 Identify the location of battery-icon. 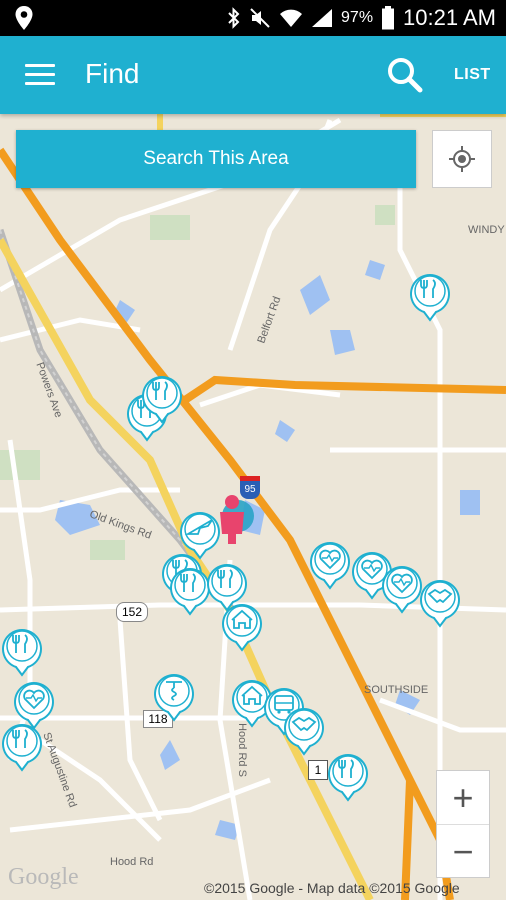
(388, 18).